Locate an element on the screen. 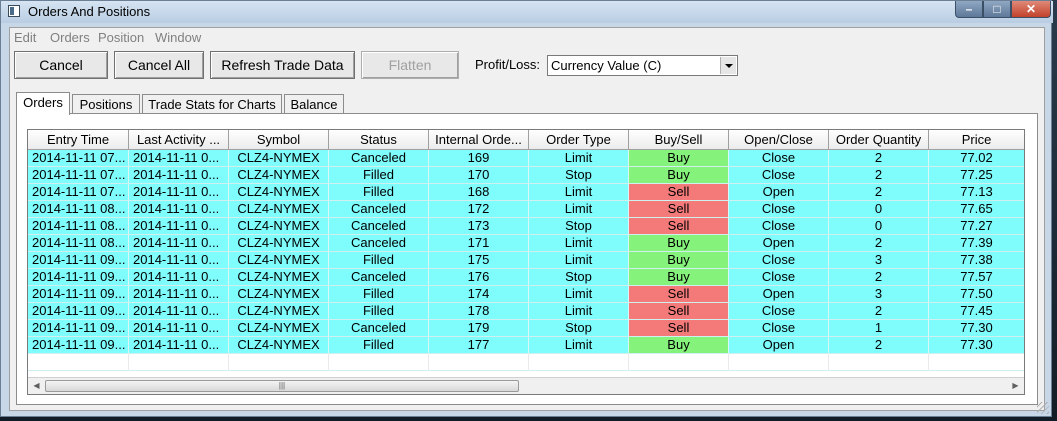 Image resolution: width=1057 pixels, height=421 pixels. column-header-buy-sell: Buy/Sell is located at coordinates (679, 140).